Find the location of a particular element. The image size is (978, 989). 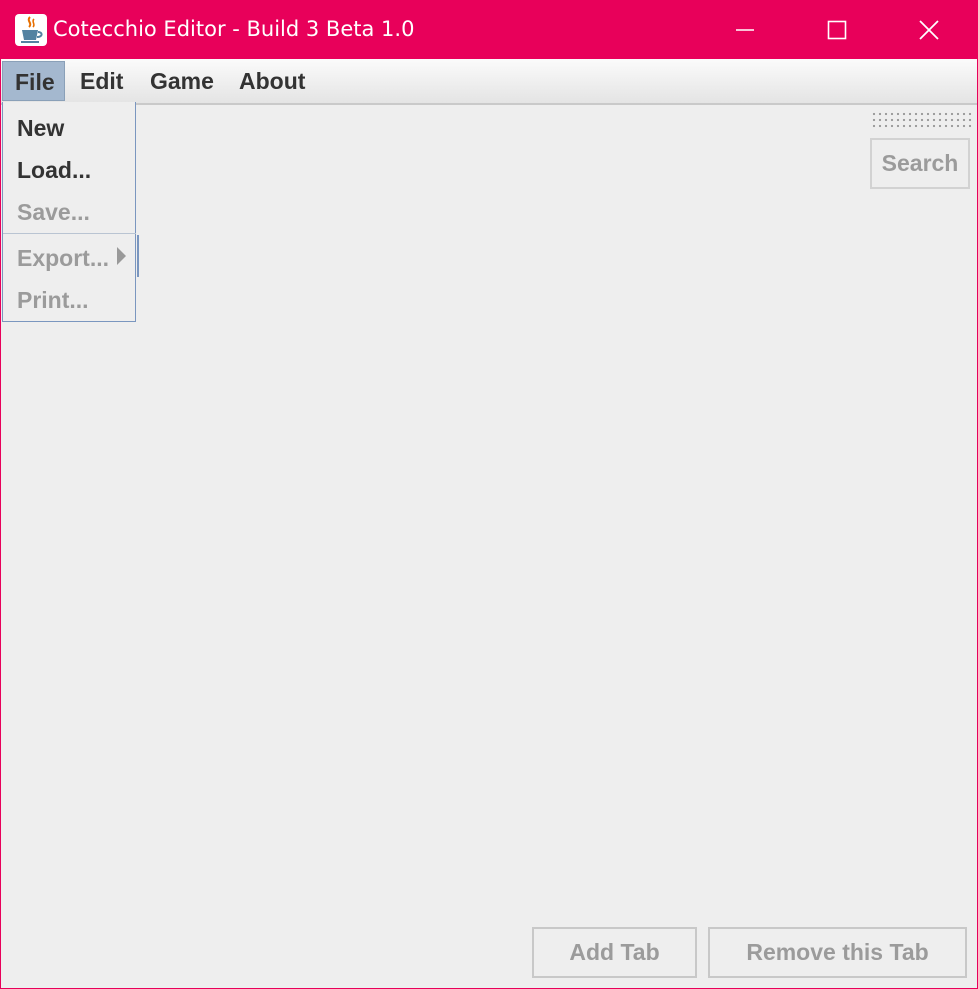

submenu-arrow-icon is located at coordinates (121, 256).